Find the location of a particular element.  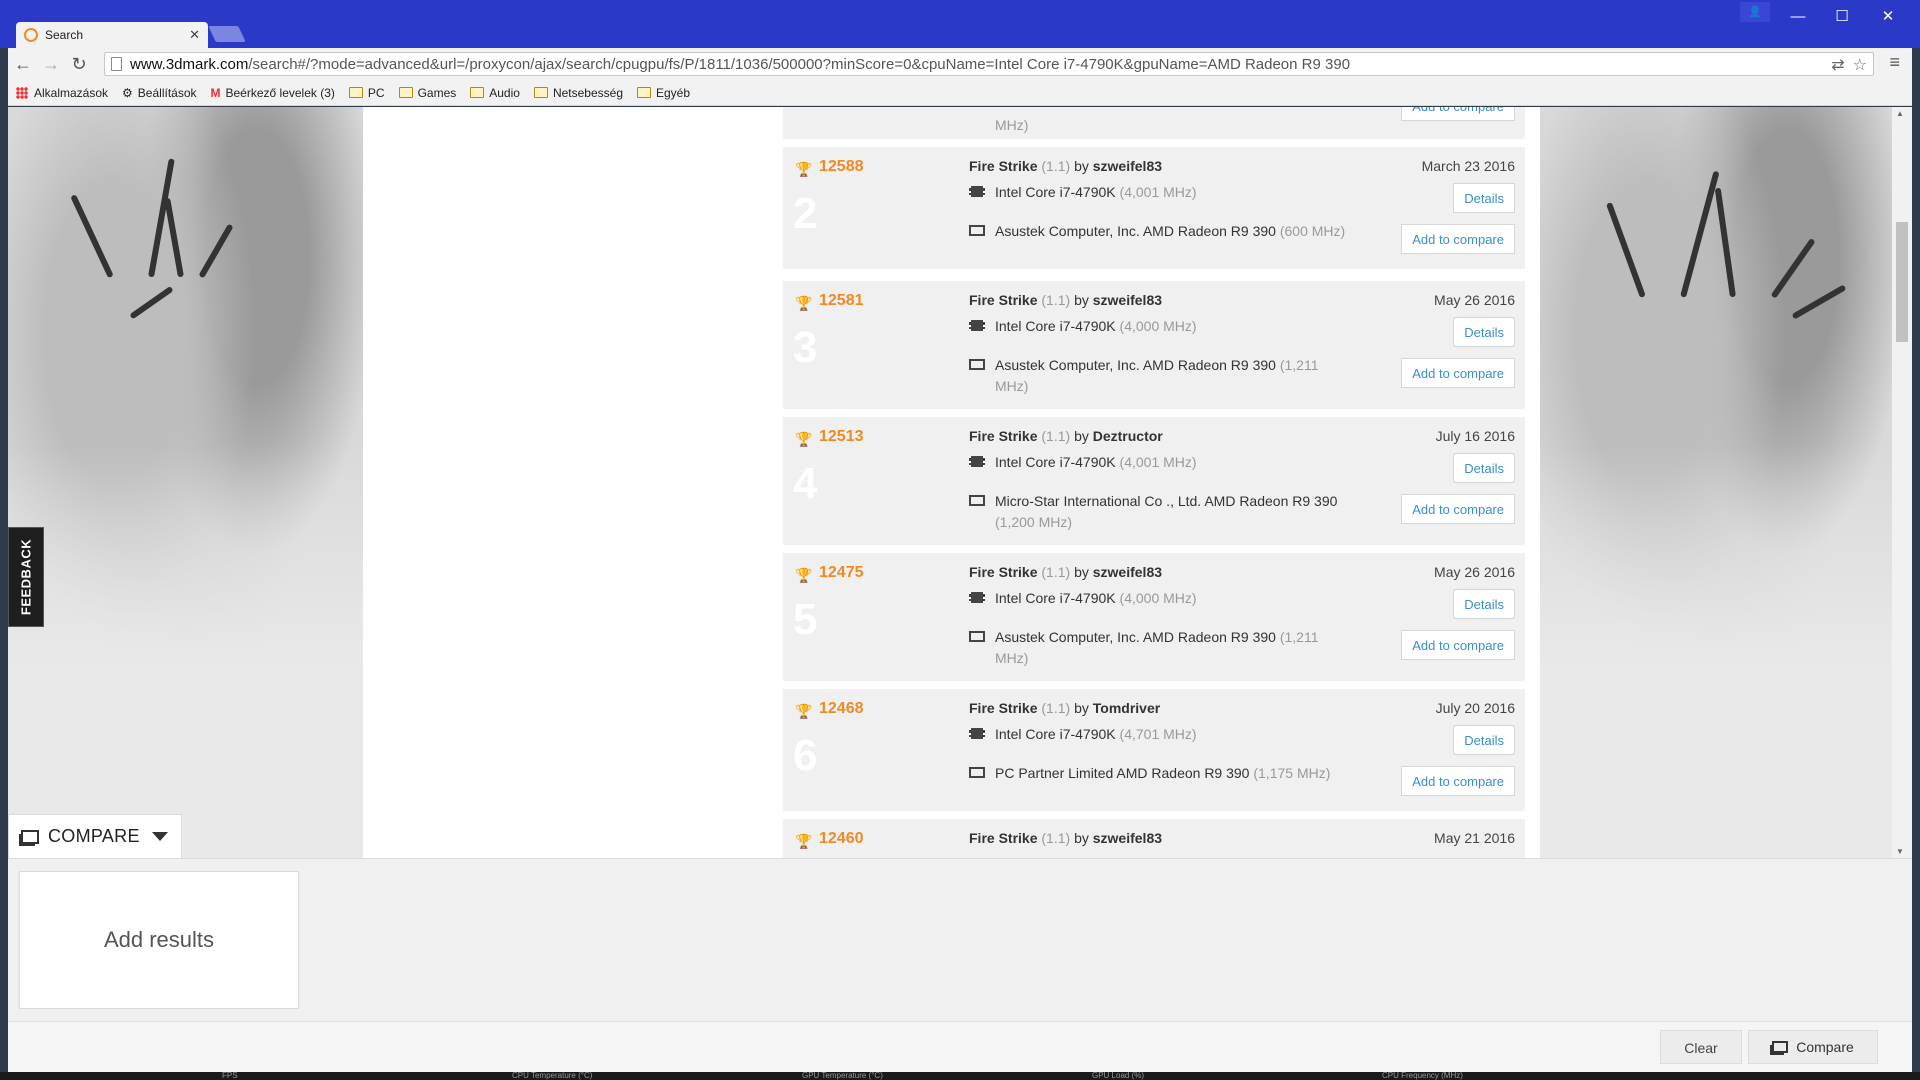

result-user: Tomdriver is located at coordinates (1126, 708).